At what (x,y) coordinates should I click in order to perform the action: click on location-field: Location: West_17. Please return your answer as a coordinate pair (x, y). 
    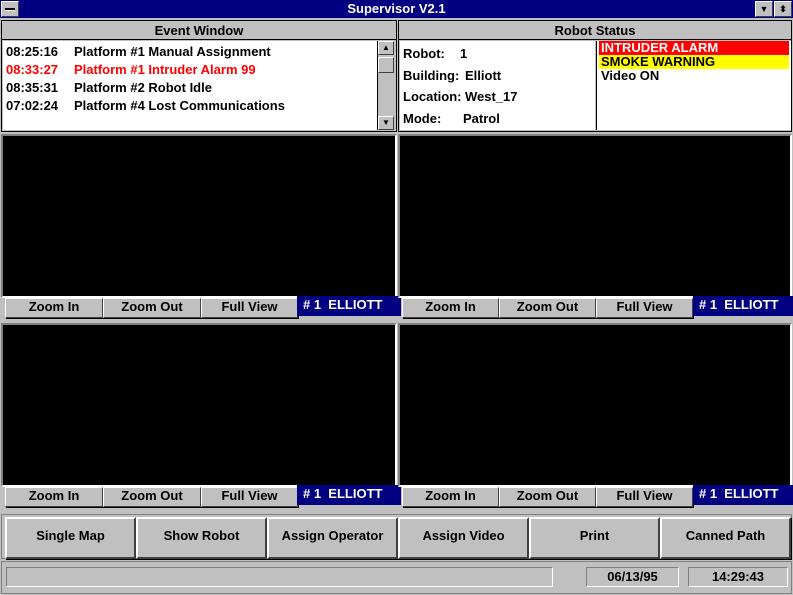
    Looking at the image, I should click on (460, 97).